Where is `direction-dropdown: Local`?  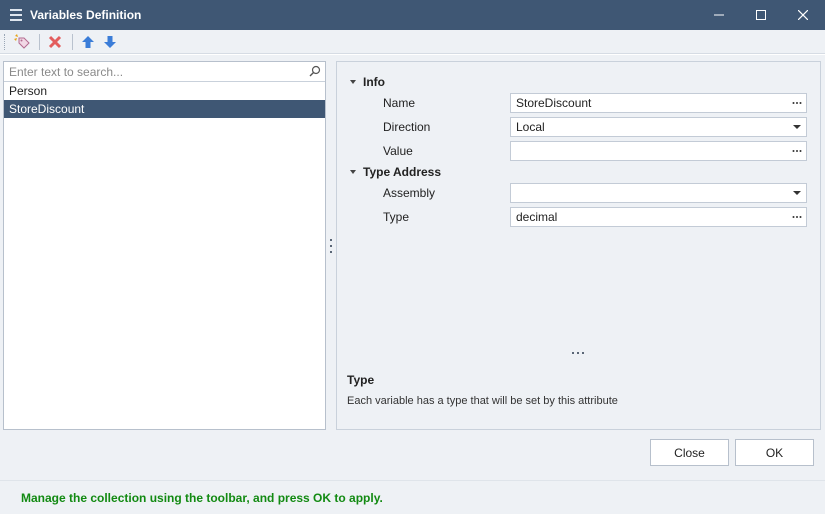
direction-dropdown: Local is located at coordinates (658, 127).